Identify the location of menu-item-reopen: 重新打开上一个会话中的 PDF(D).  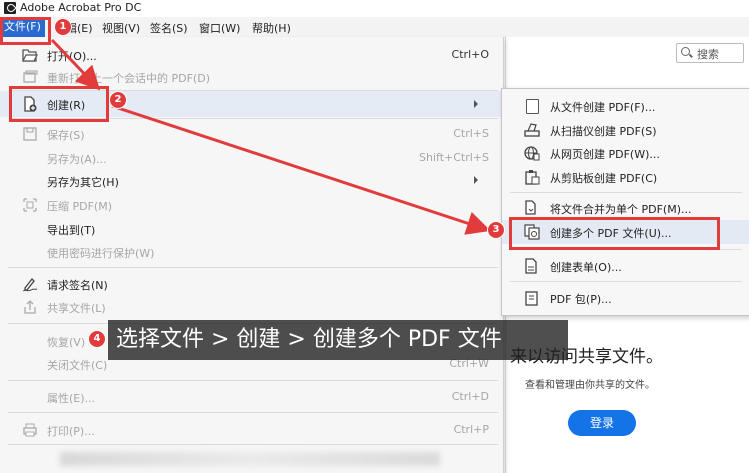
(251, 77).